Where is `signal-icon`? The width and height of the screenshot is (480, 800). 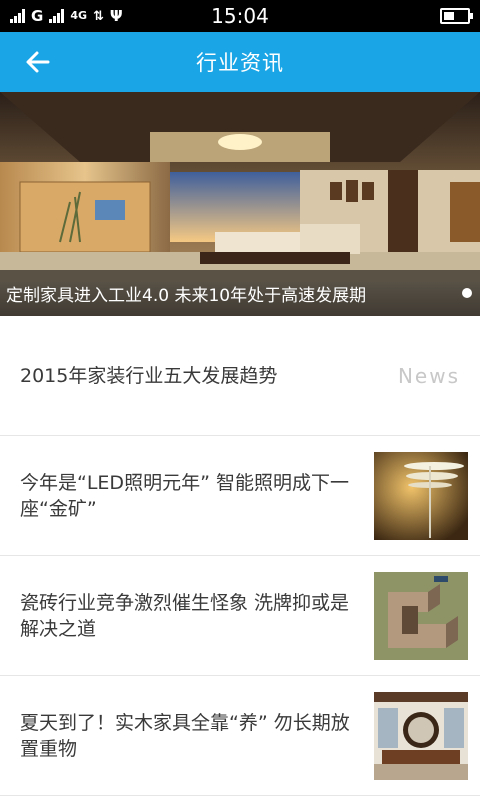
signal-icon is located at coordinates (17, 16).